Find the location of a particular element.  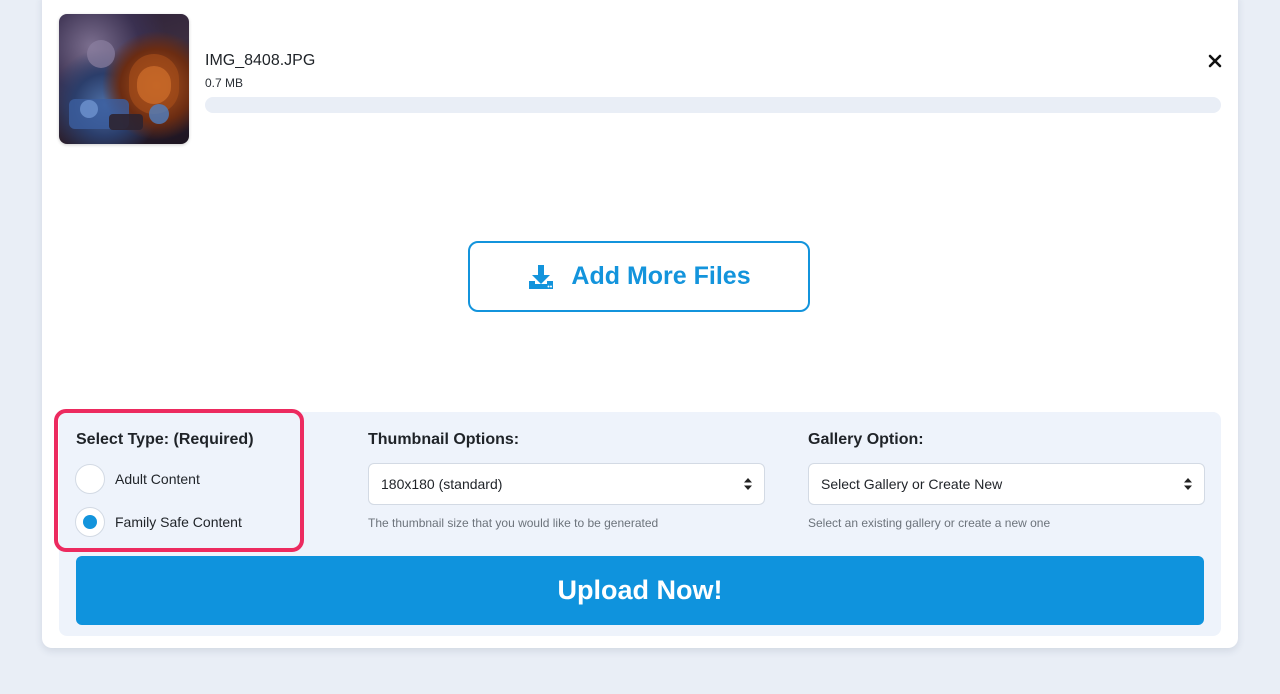

radio-selected-dot is located at coordinates (90, 522).